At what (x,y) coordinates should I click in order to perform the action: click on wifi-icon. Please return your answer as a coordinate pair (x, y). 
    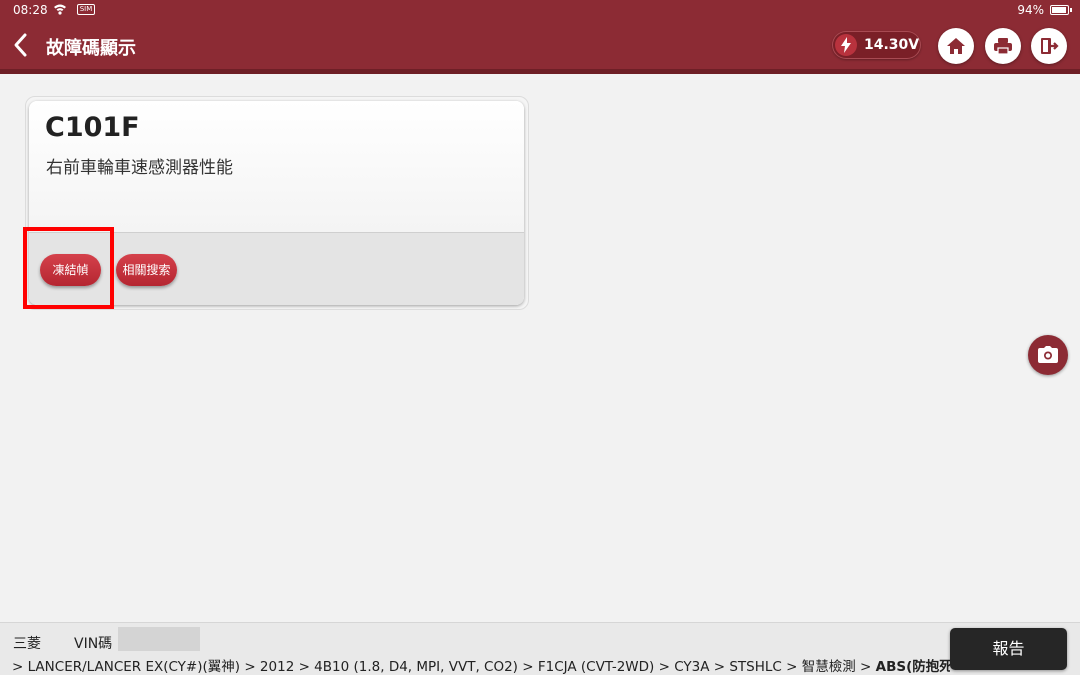
    Looking at the image, I should click on (60, 9).